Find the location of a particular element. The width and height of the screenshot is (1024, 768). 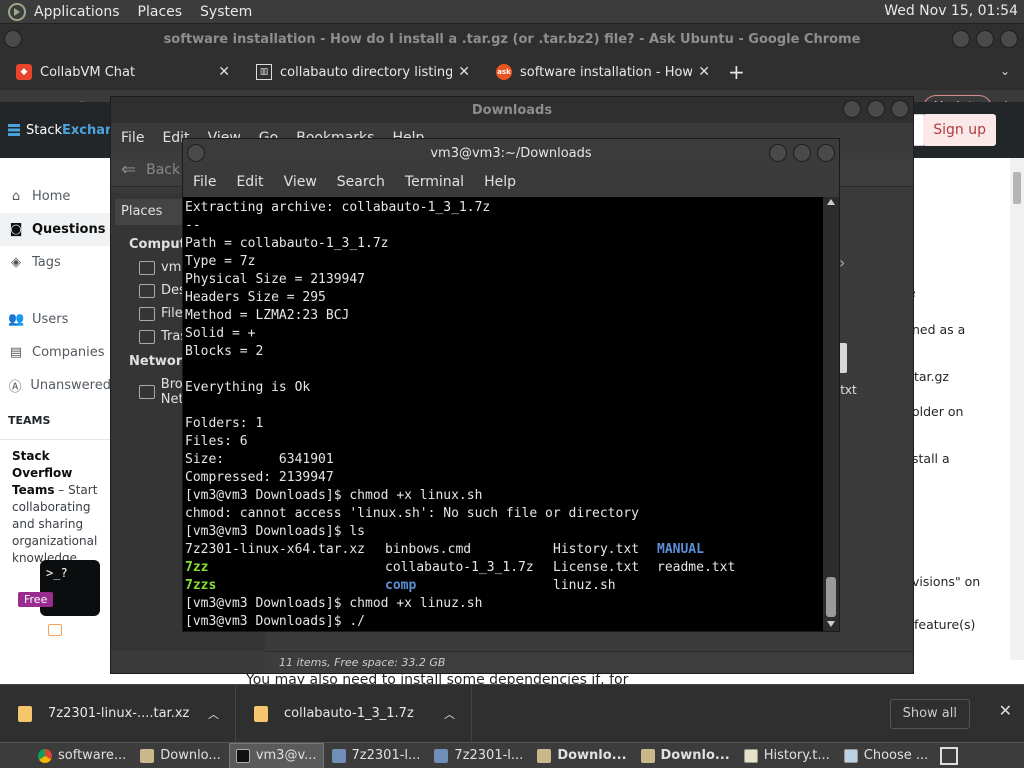

nav-unanswered: Ⓐ Unanswered is located at coordinates (55, 385).